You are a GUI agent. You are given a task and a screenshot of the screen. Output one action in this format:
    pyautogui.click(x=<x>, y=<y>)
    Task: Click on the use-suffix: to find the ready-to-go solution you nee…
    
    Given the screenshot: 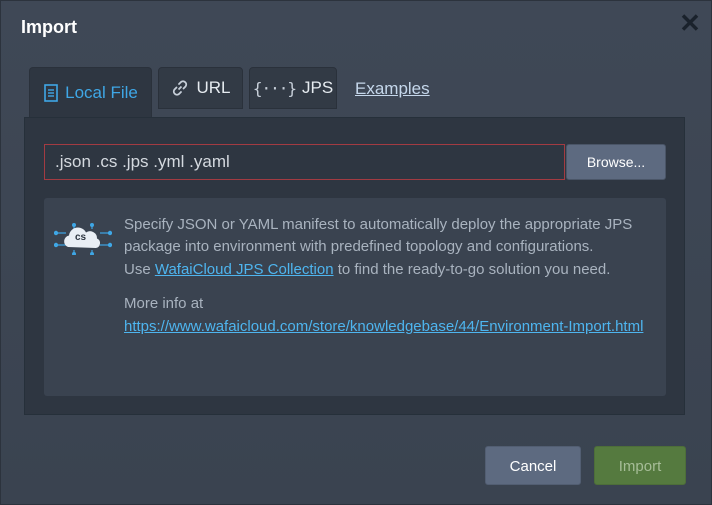 What is the action you would take?
    pyautogui.click(x=472, y=269)
    